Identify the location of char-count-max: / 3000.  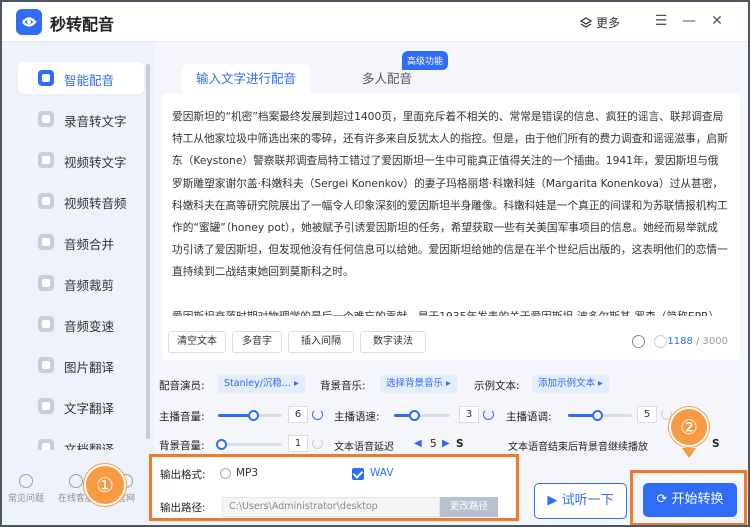
(712, 341).